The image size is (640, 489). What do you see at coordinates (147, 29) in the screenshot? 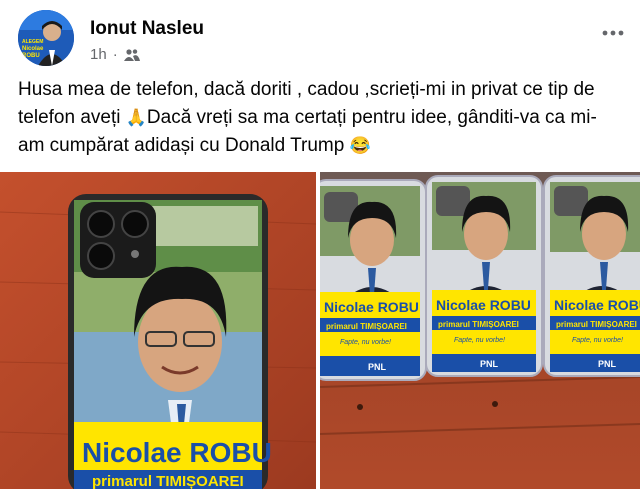
I see `author-name: Ionut Nasleu` at bounding box center [147, 29].